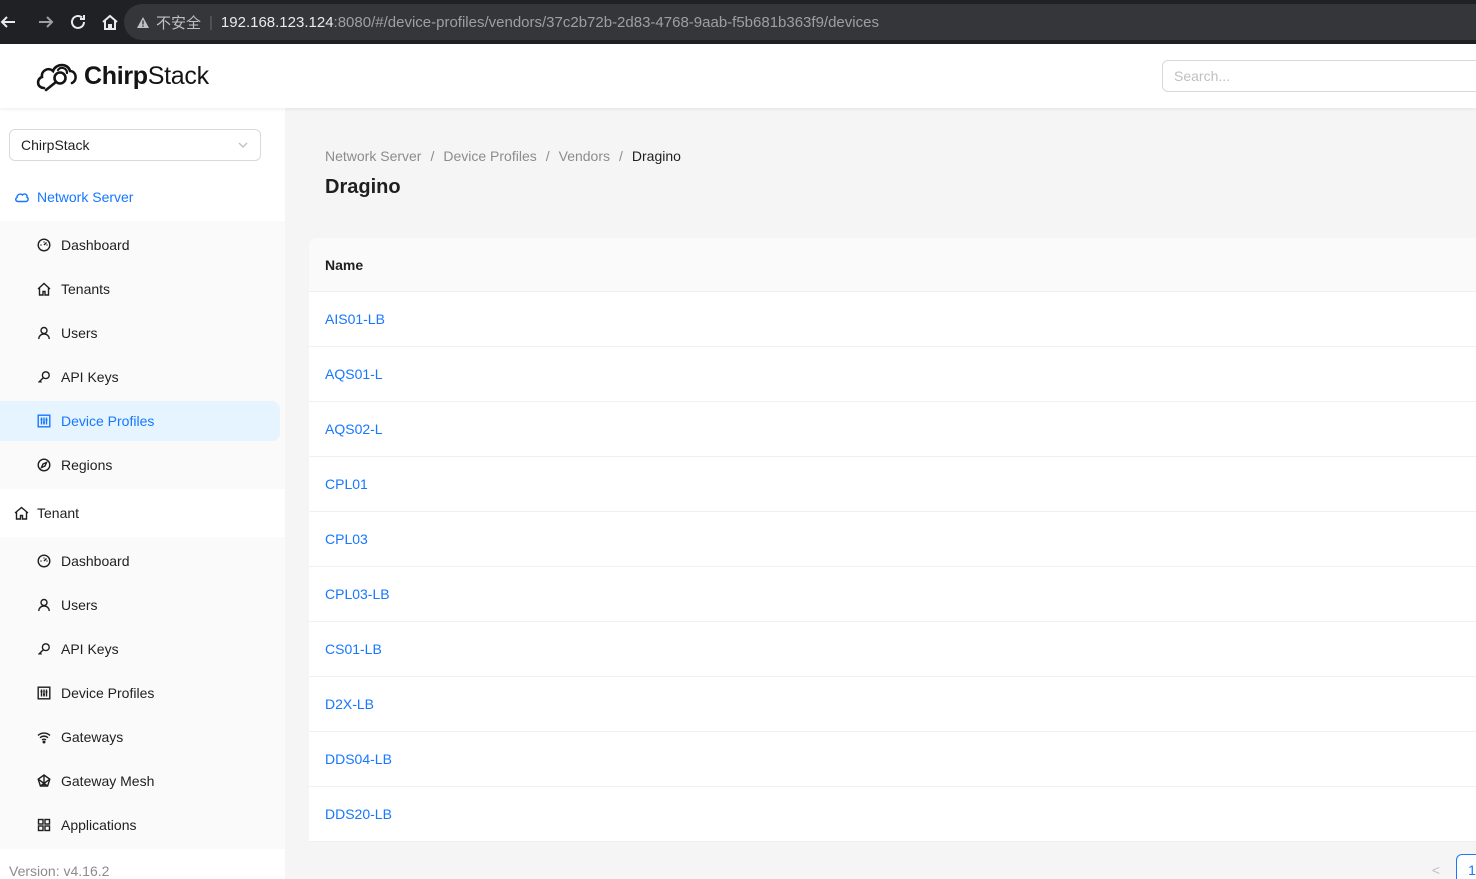  I want to click on table-row: D2X-LB, so click(892, 704).